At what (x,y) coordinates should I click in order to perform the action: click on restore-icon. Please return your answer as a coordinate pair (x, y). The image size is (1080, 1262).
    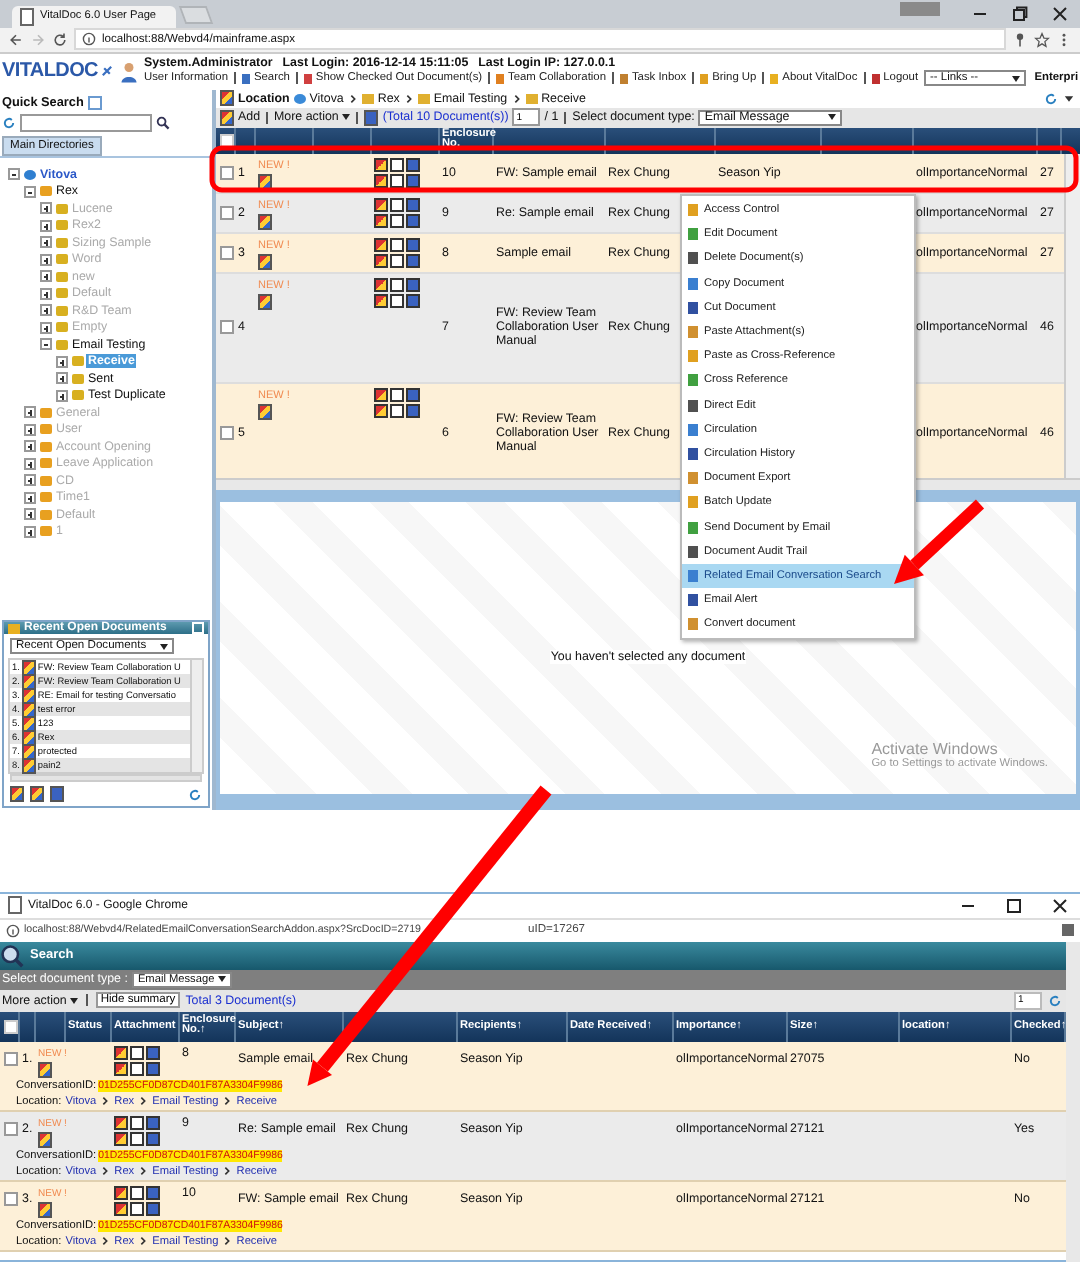
    Looking at the image, I should click on (1020, 13).